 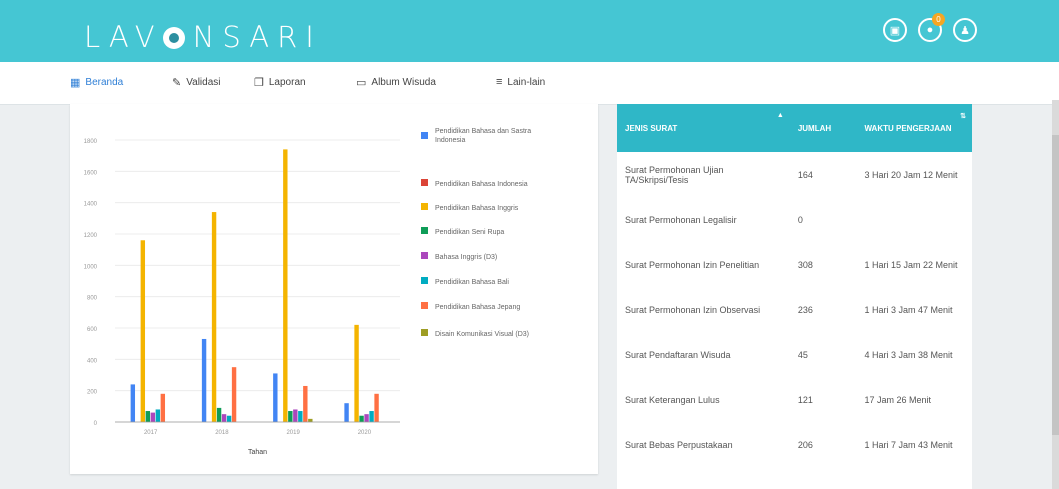 I want to click on cell-waktu: 1 Hari 15 Jam 22 Menit, so click(x=911, y=264).